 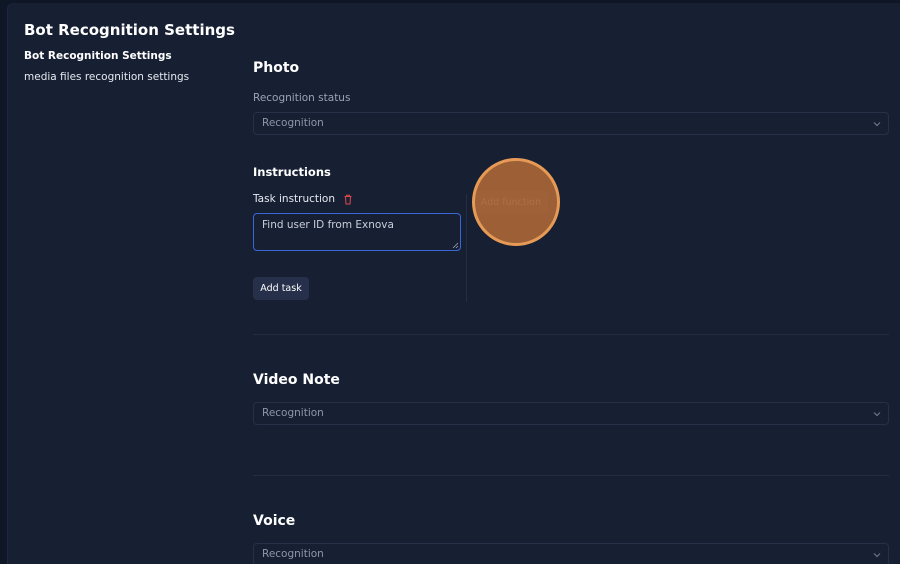 I want to click on trash-icon, so click(x=348, y=199).